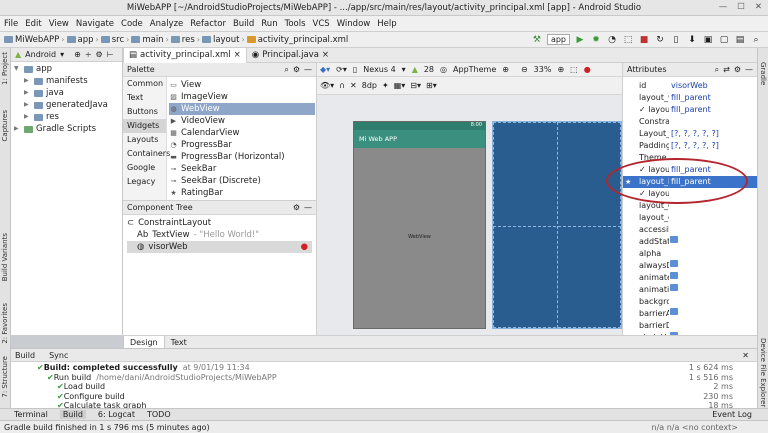 The image size is (768, 433). Describe the element at coordinates (379, 69) in the screenshot. I see `device-select: Nexus 4` at that location.